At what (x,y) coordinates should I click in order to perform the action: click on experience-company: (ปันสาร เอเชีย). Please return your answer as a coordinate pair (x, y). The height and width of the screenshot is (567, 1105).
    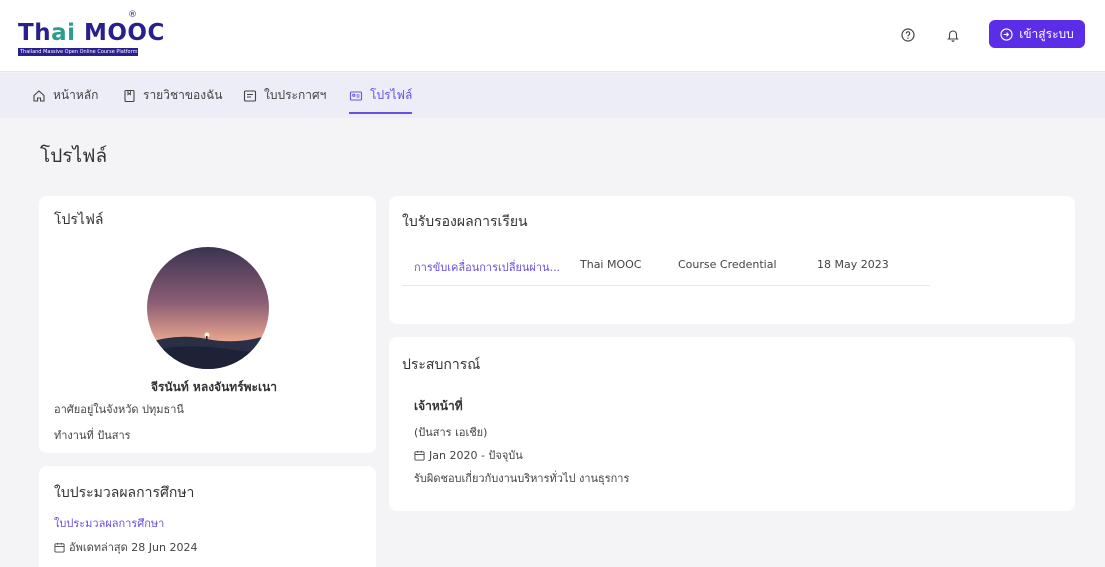
    Looking at the image, I should click on (451, 432).